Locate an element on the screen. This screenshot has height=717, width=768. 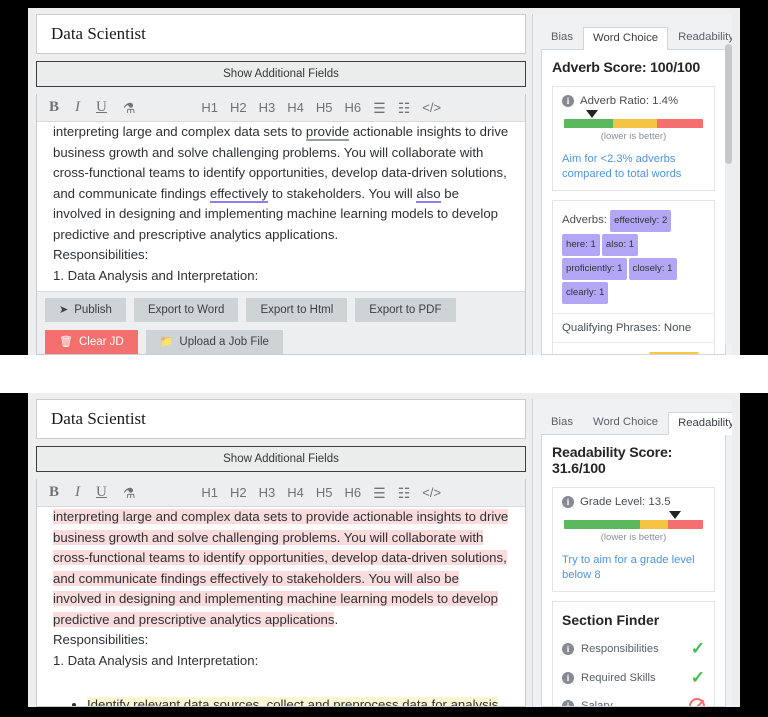
export-html-label: Export to Html is located at coordinates (297, 310).